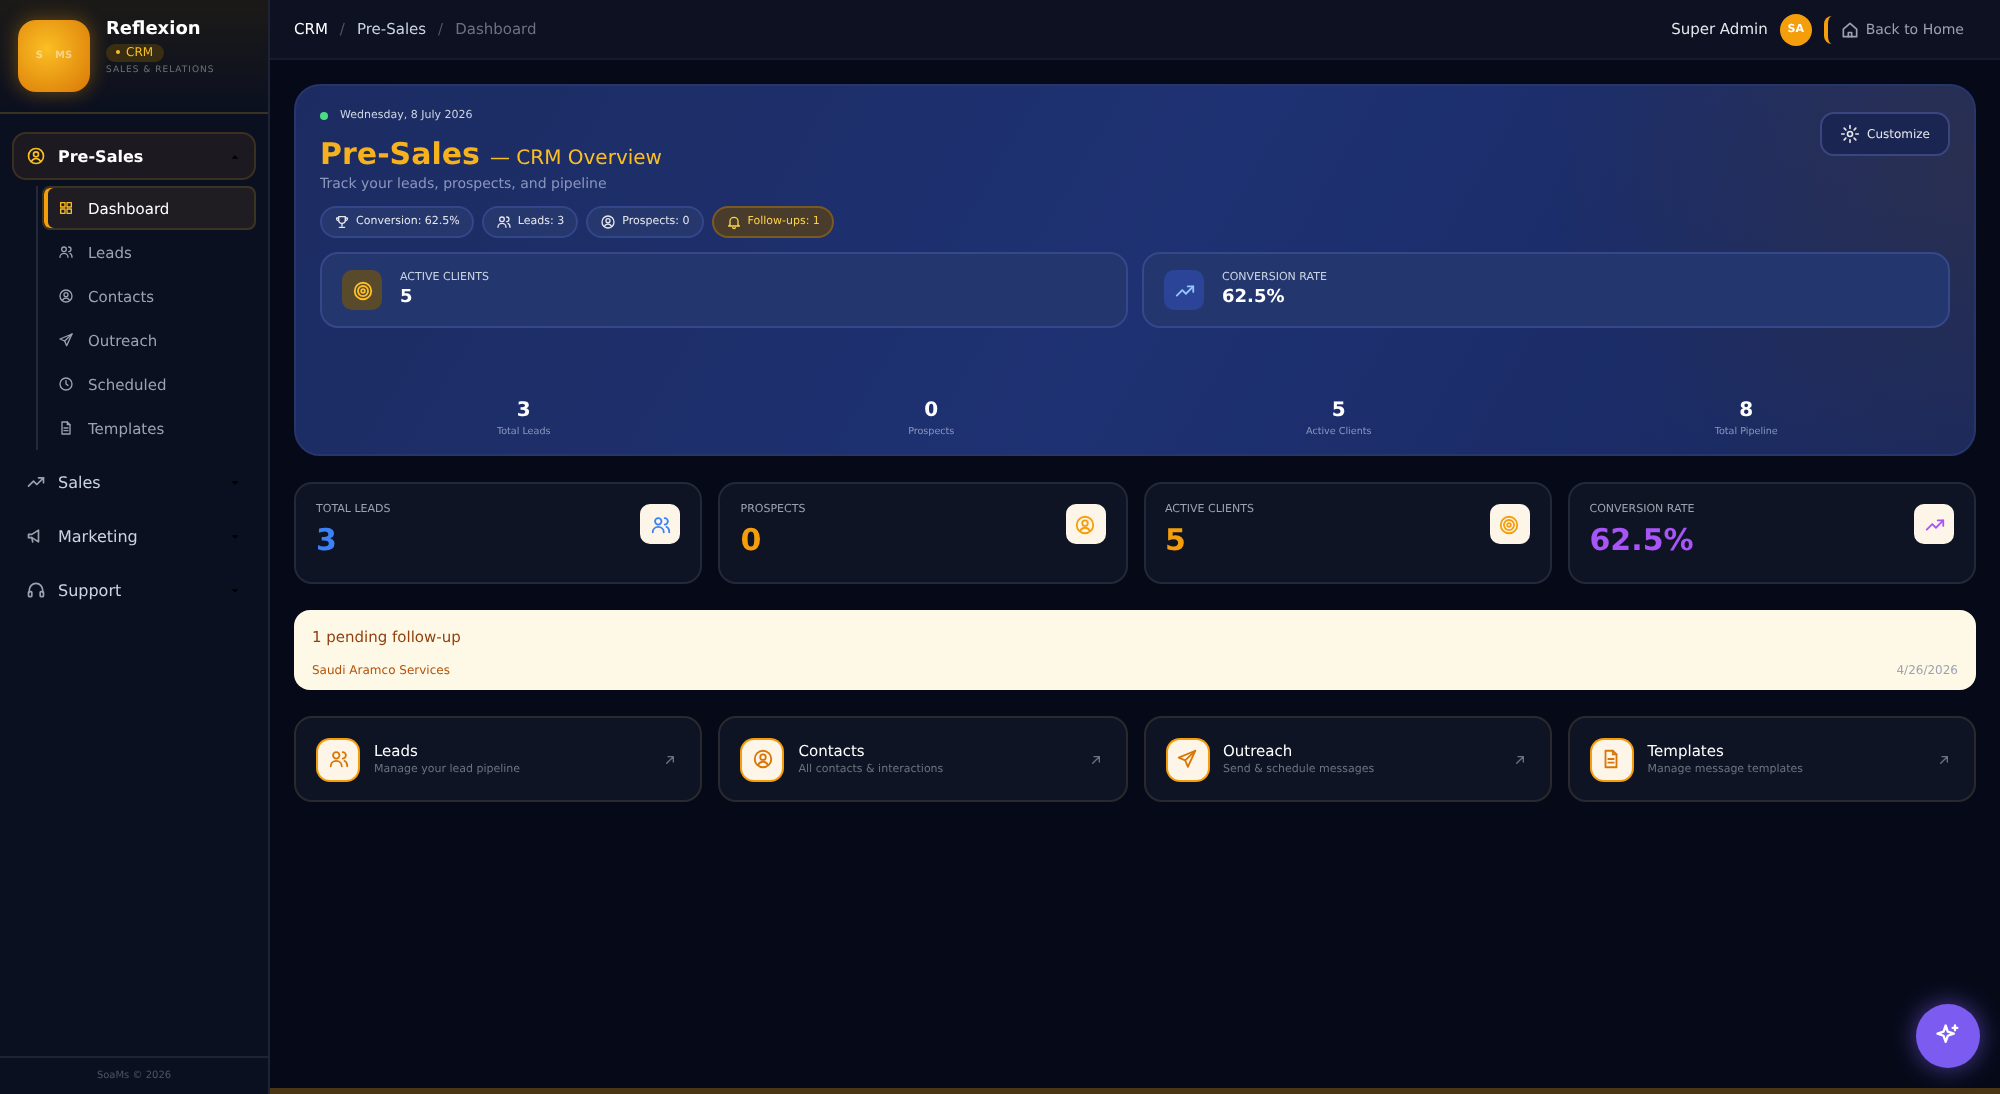  Describe the element at coordinates (134, 590) in the screenshot. I see `sidebar-section: Support` at that location.